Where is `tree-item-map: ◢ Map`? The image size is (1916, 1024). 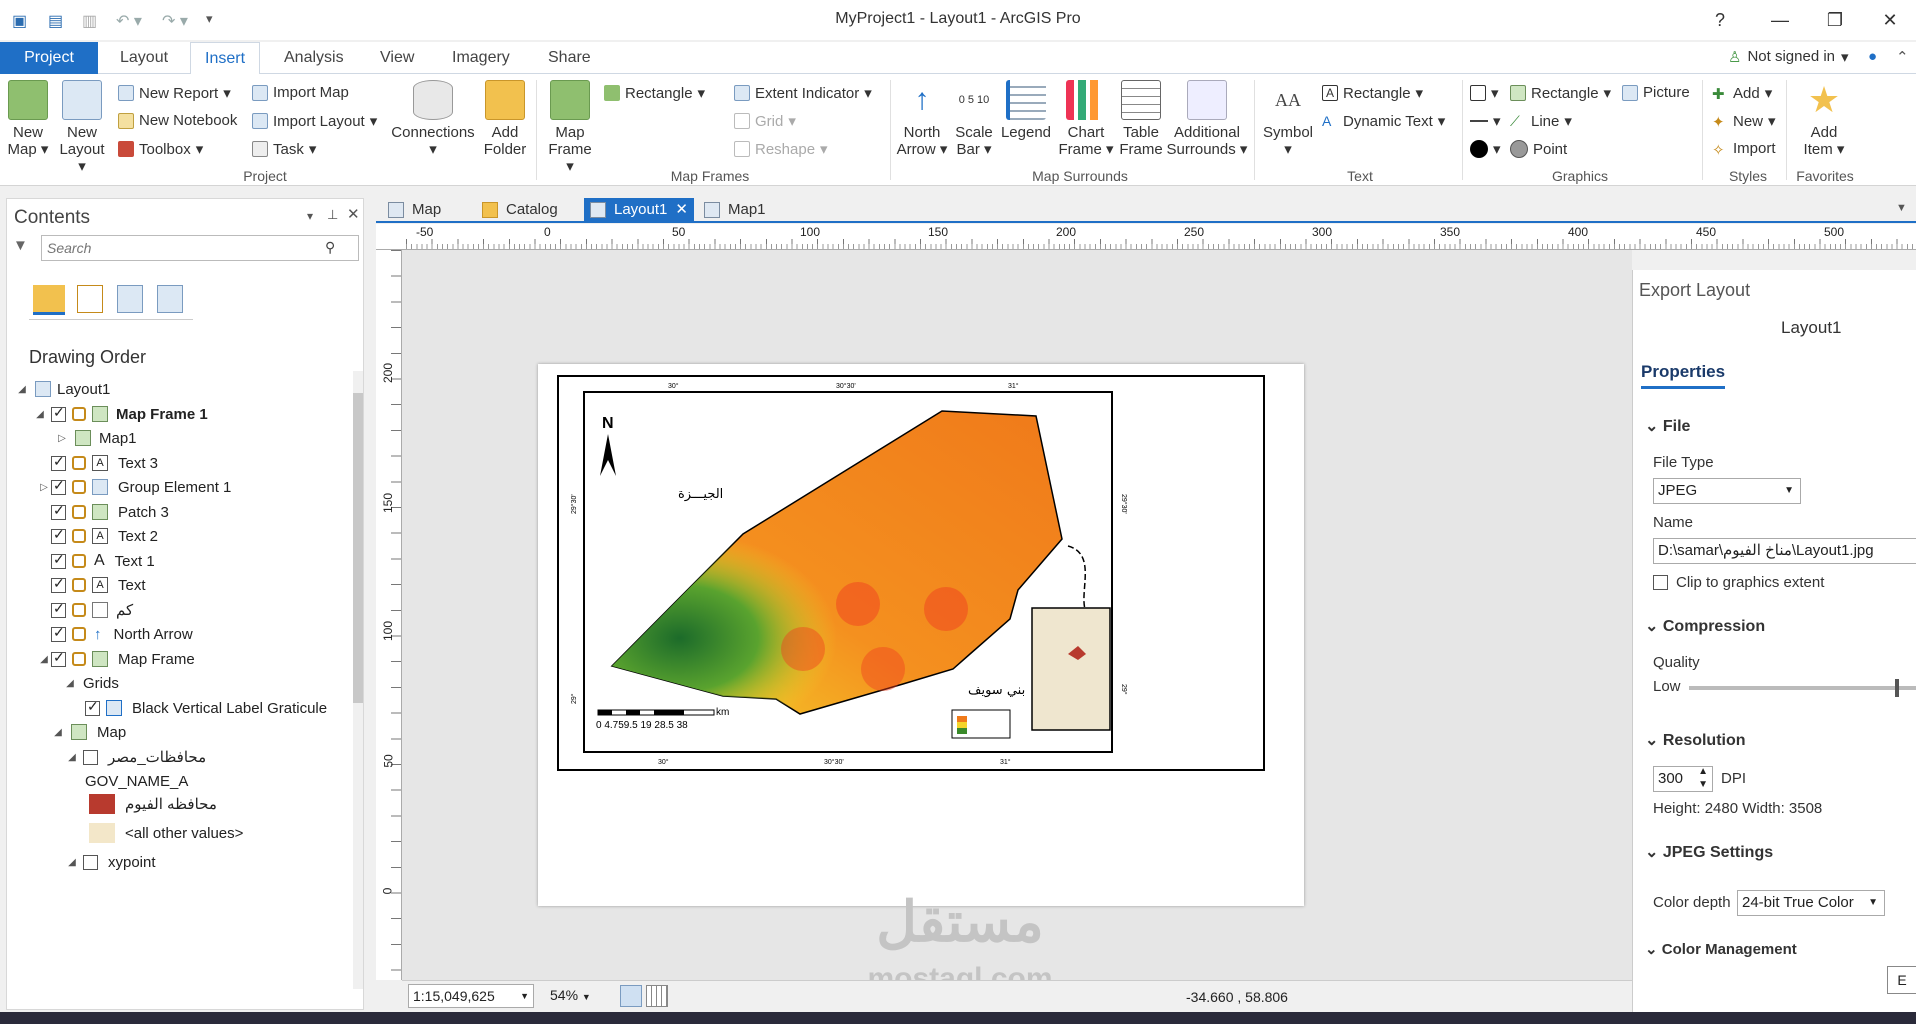
tree-item-map: ◢ Map is located at coordinates (88, 732).